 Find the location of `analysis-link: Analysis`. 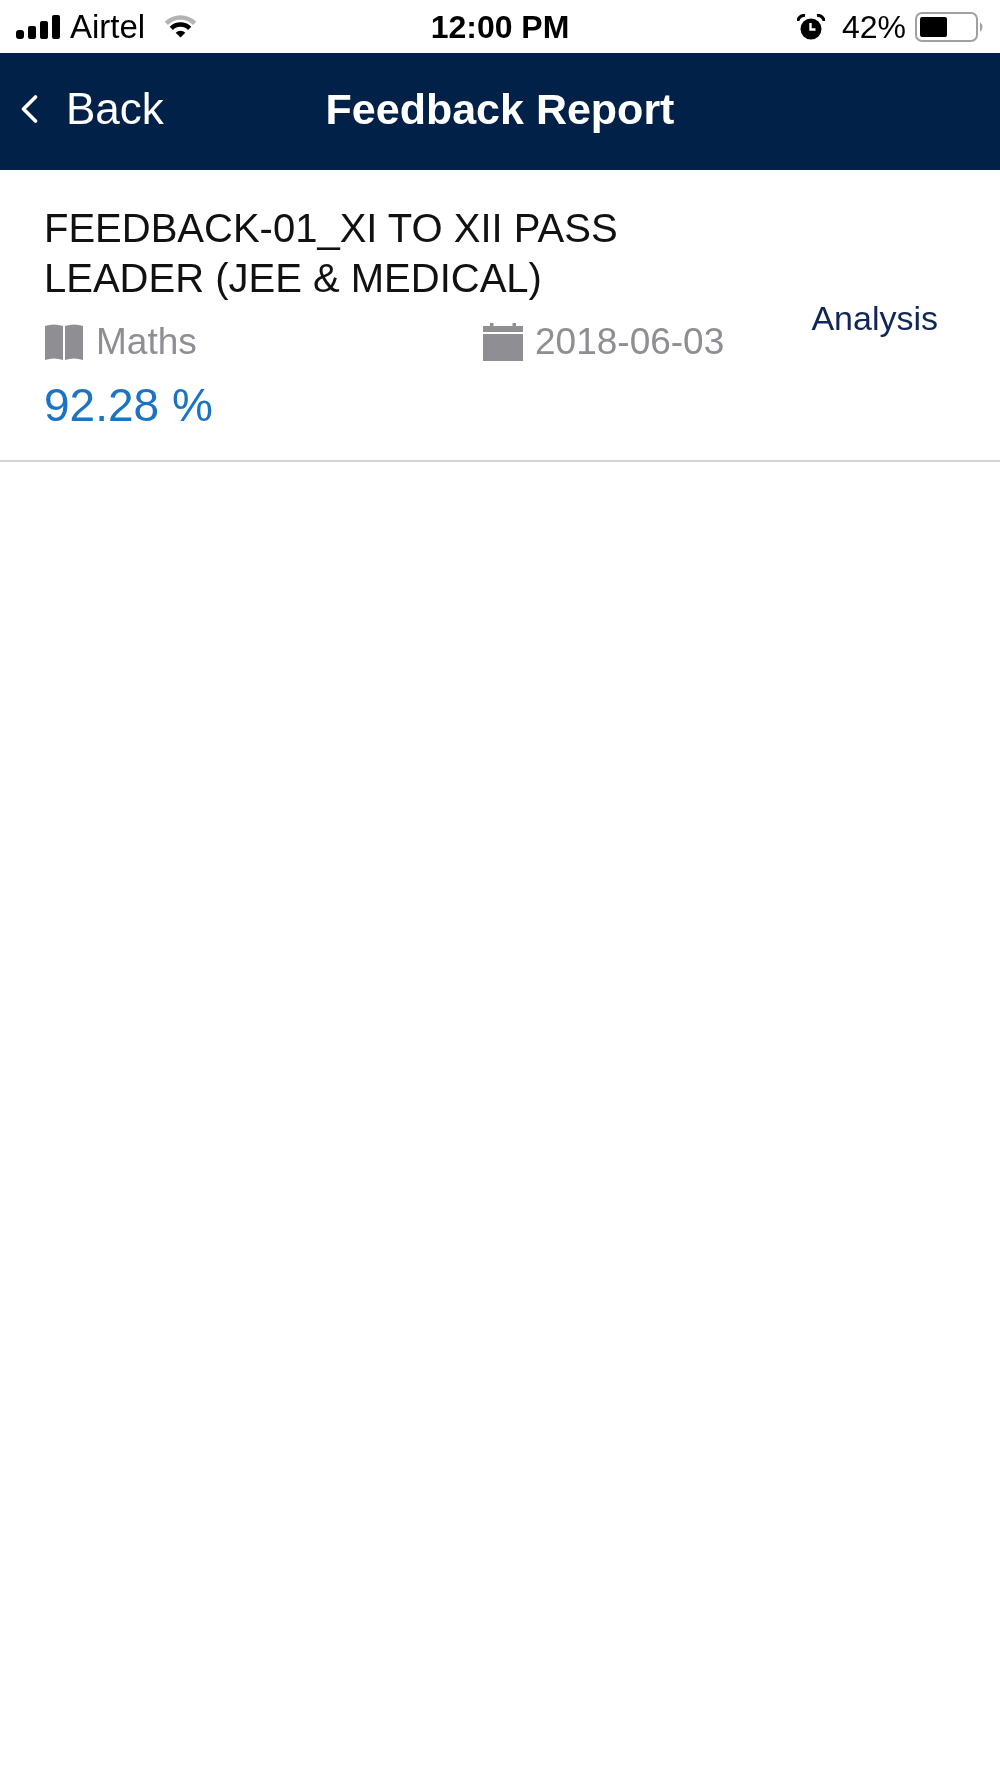

analysis-link: Analysis is located at coordinates (874, 317).